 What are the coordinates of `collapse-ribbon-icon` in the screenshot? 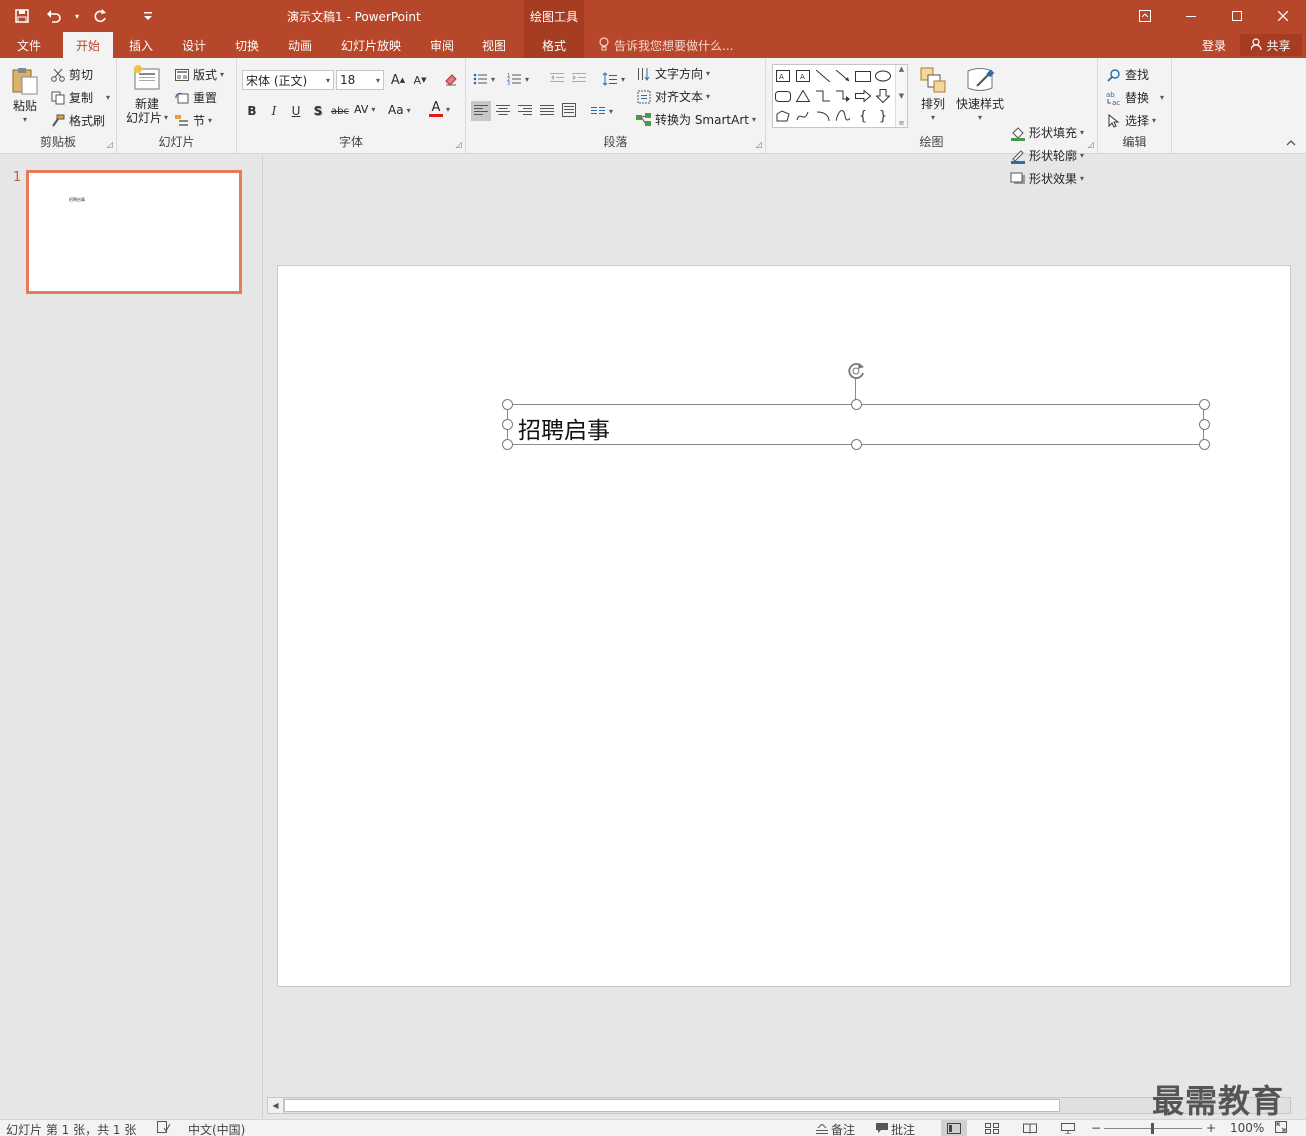 It's located at (1291, 144).